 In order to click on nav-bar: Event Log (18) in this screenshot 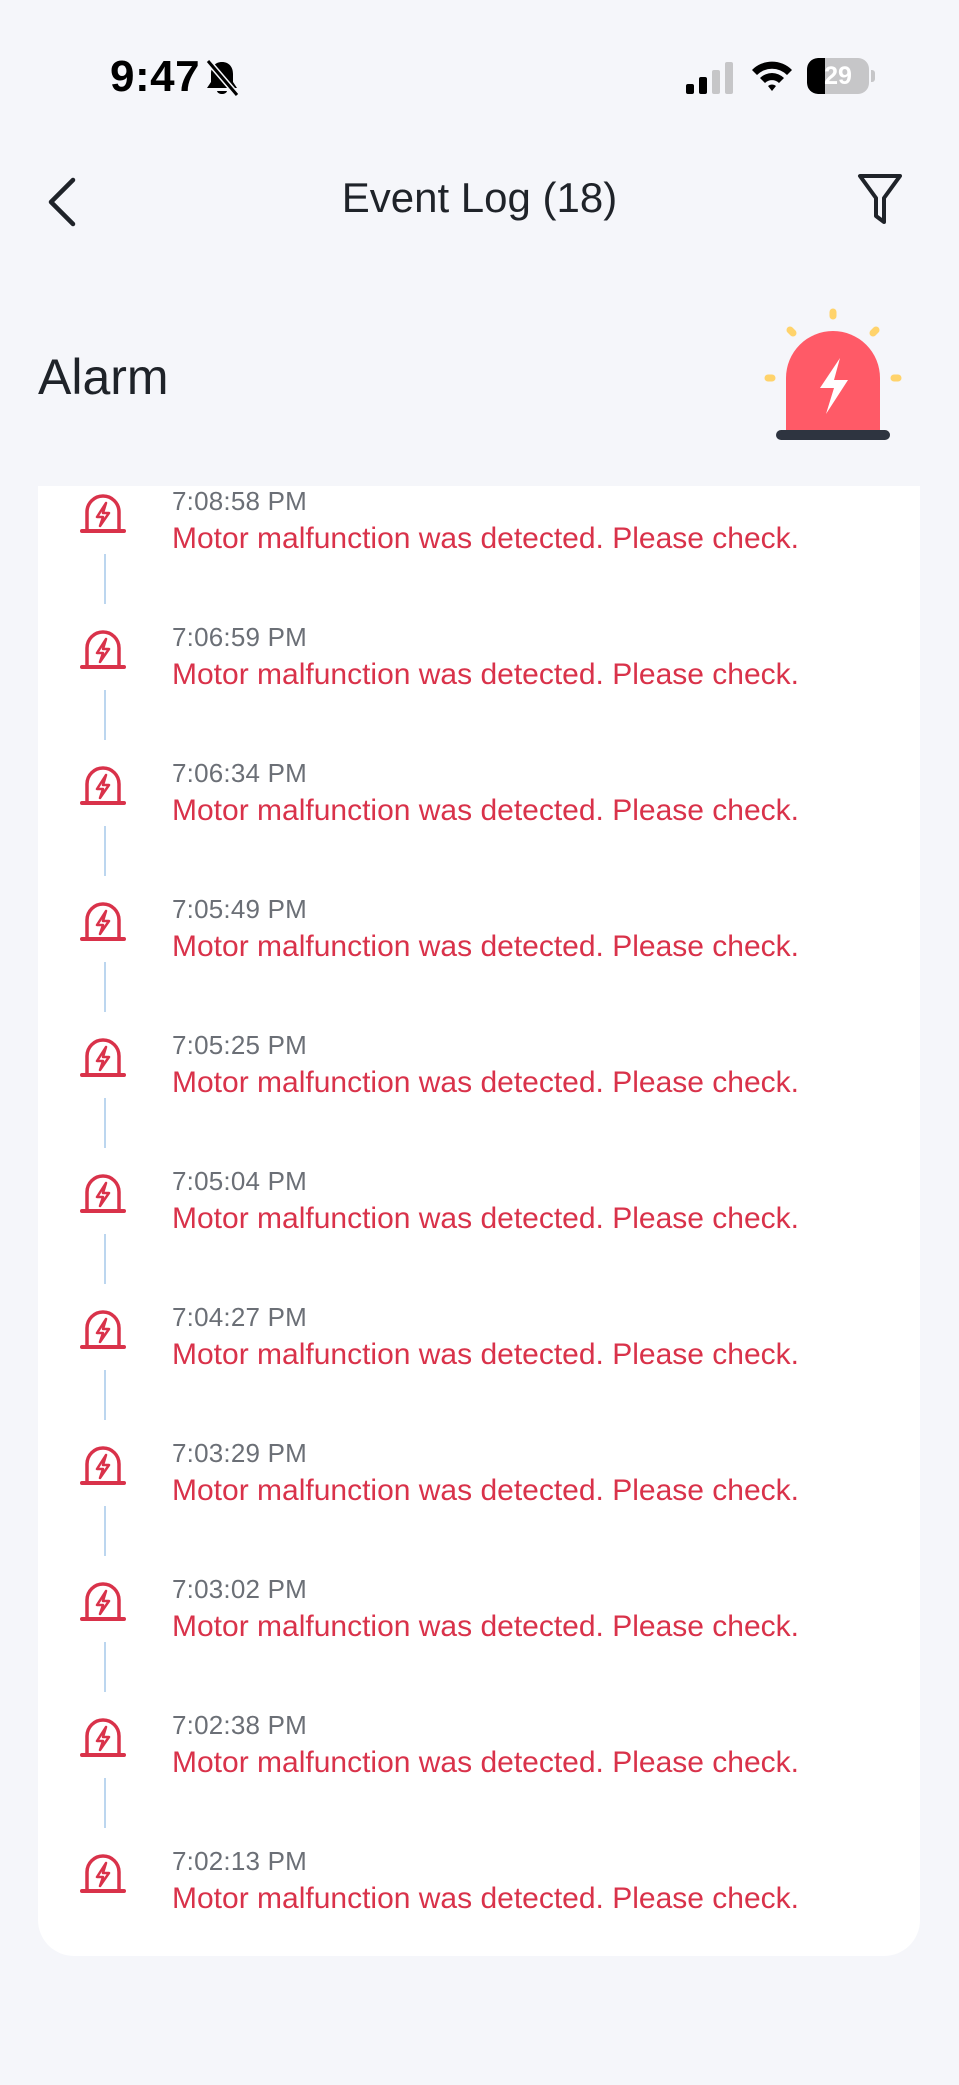, I will do `click(479, 200)`.